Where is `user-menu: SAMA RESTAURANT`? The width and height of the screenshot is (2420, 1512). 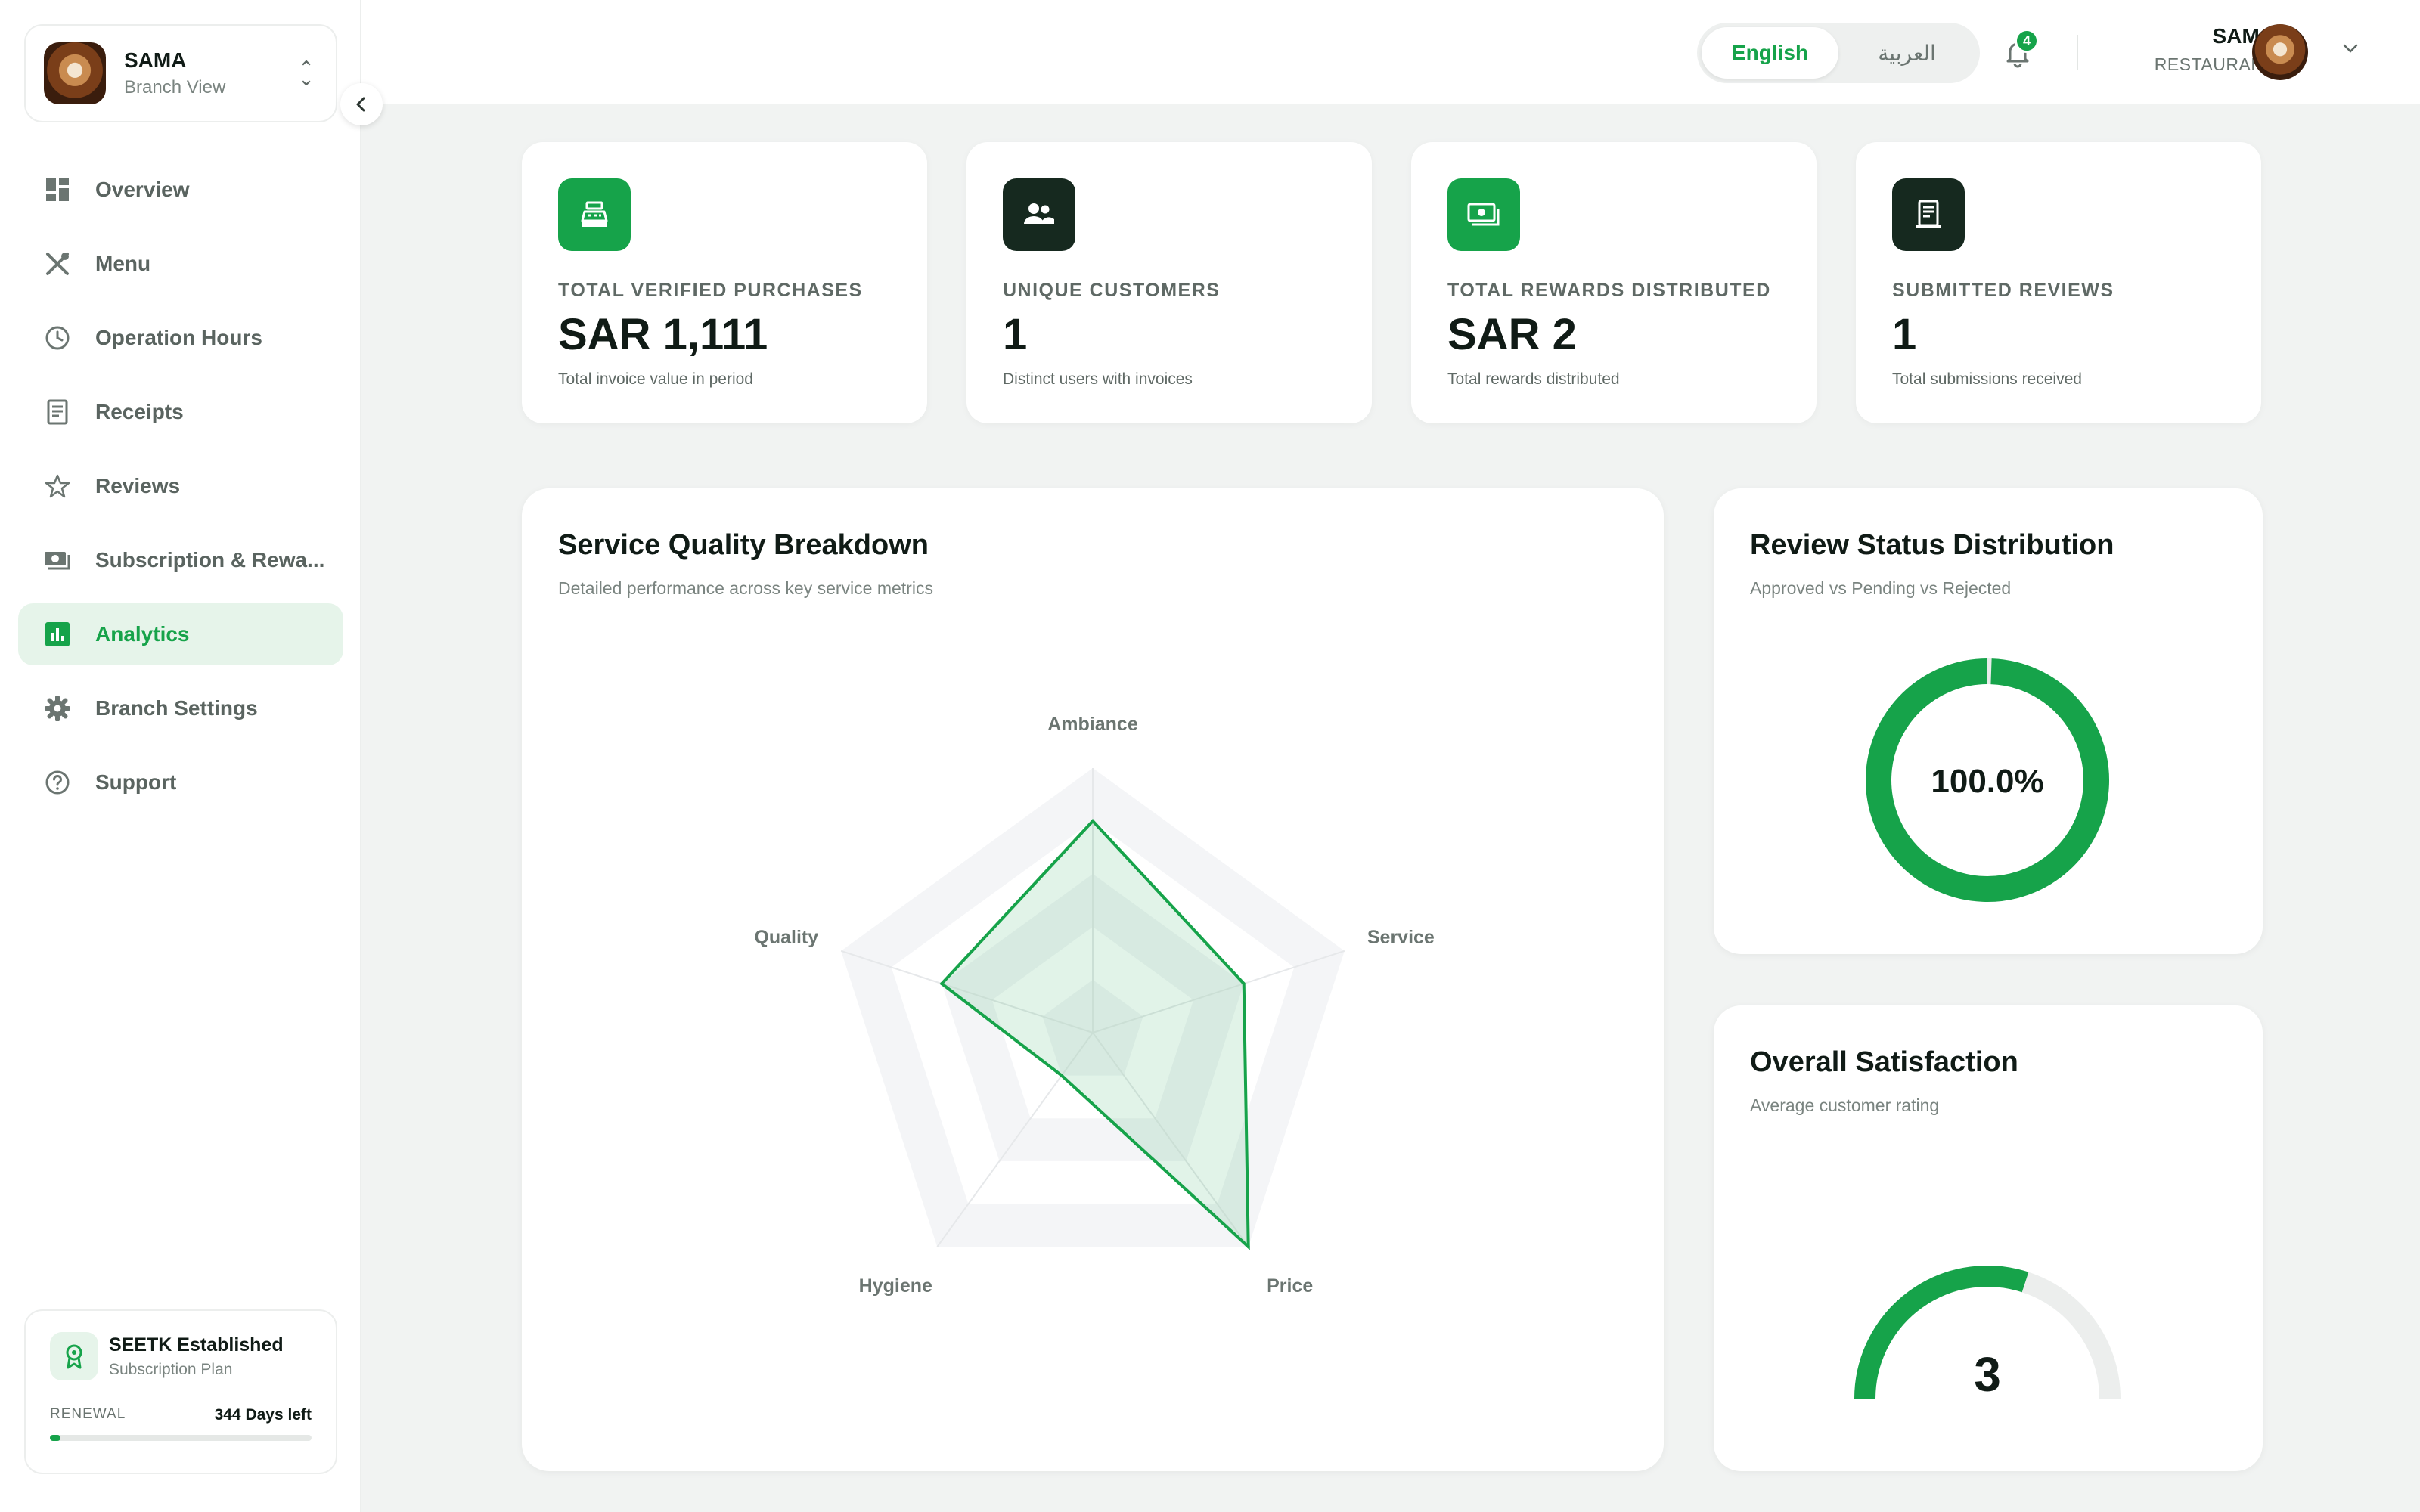 user-menu: SAMA RESTAURANT is located at coordinates (2184, 50).